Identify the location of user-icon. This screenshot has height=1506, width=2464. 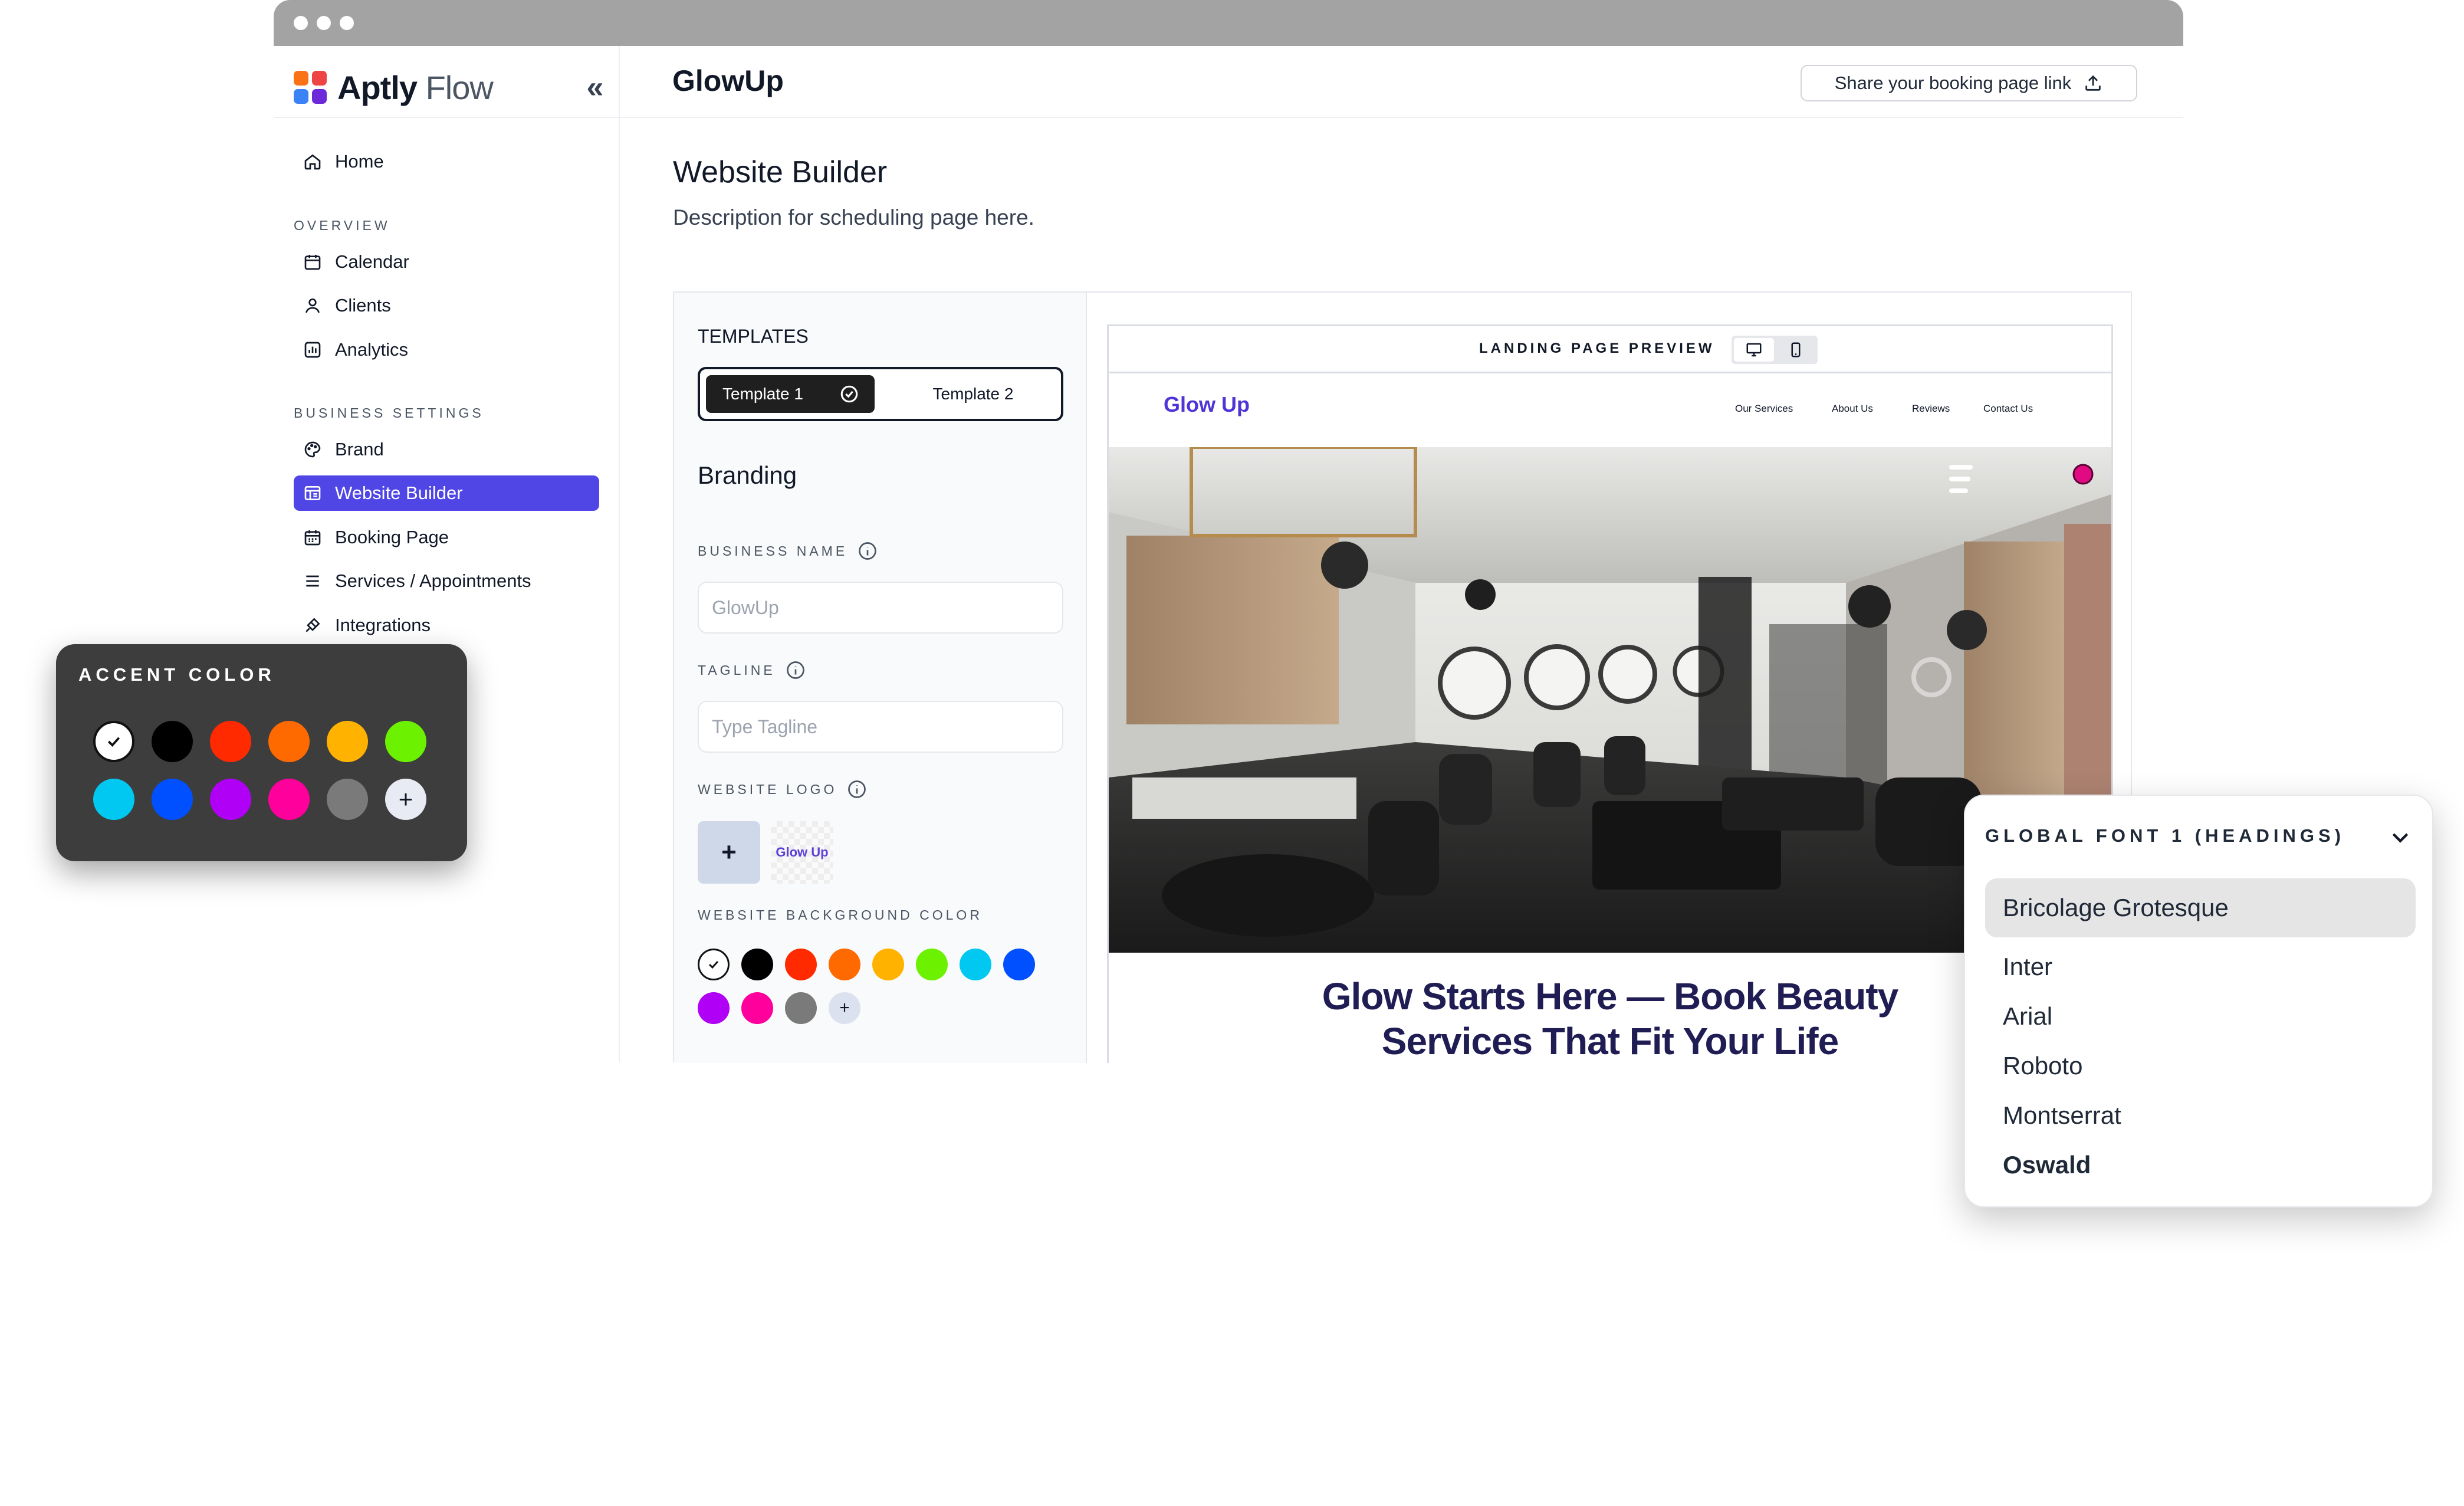
(312, 305).